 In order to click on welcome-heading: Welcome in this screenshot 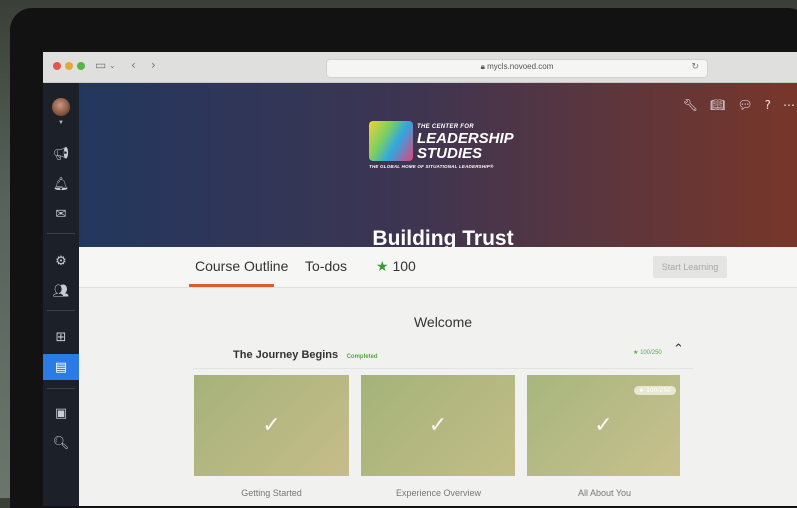, I will do `click(443, 322)`.